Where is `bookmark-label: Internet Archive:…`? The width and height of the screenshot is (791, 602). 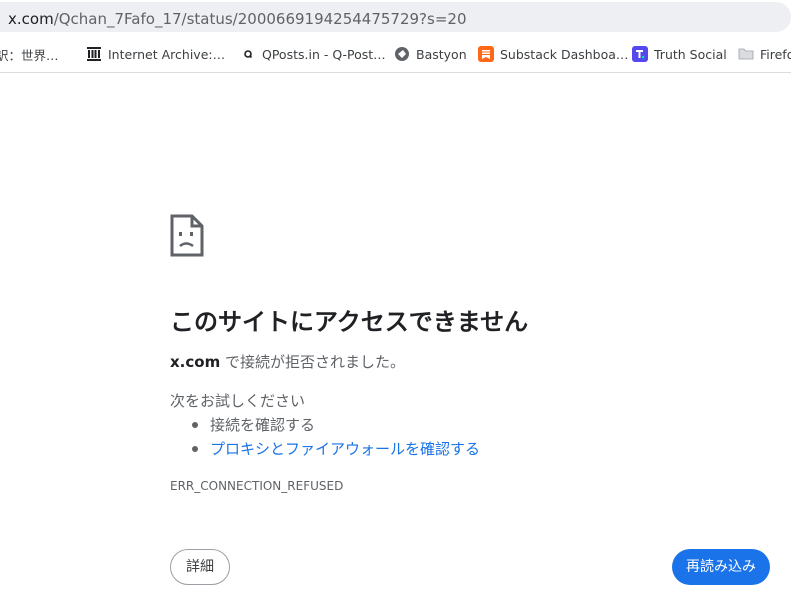
bookmark-label: Internet Archive:… is located at coordinates (167, 54).